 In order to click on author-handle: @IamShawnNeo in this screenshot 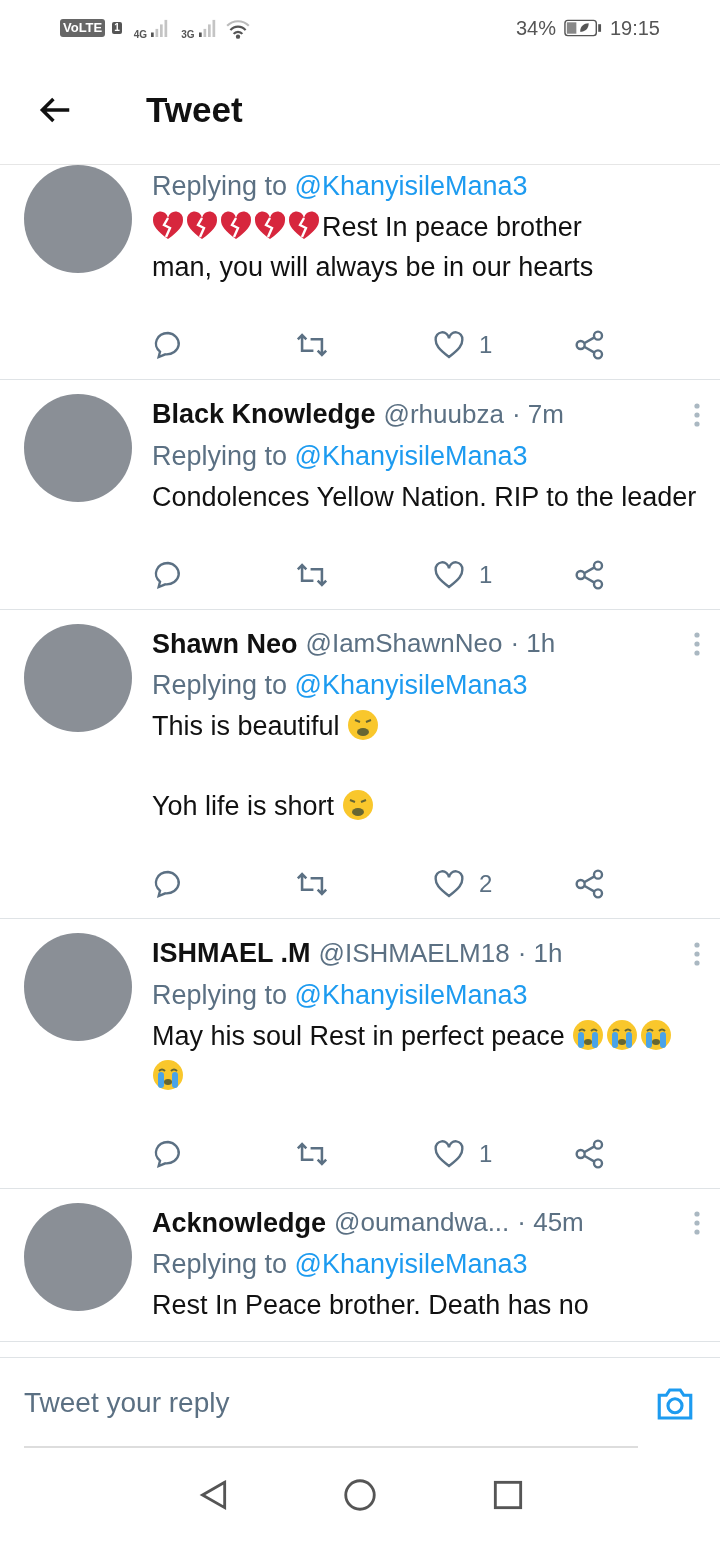, I will do `click(404, 644)`.